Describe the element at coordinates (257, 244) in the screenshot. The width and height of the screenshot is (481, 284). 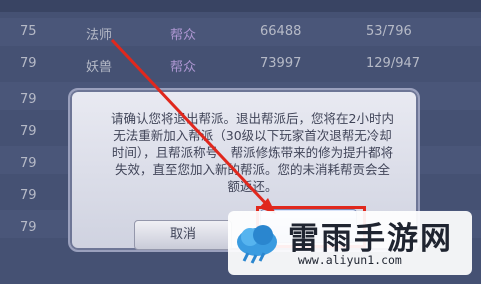
I see `cloud-logo-icon` at that location.